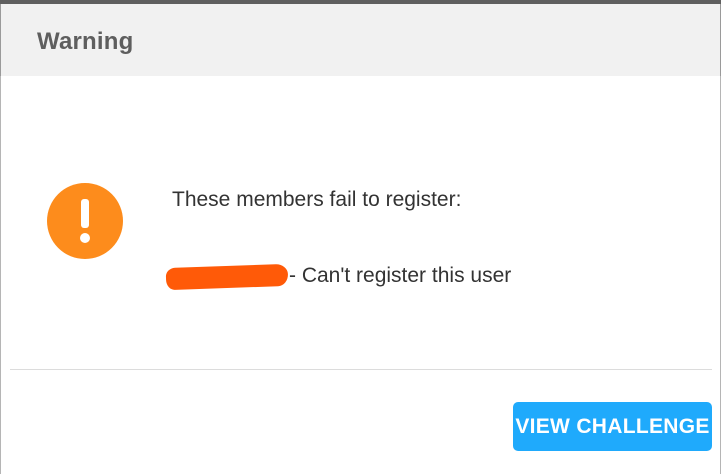  I want to click on dialog-title: Warning, so click(85, 41).